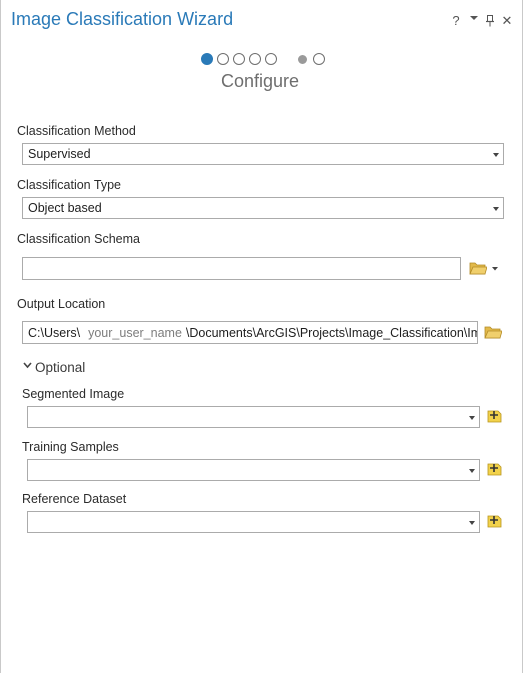 This screenshot has height=673, width=523. What do you see at coordinates (60, 367) in the screenshot?
I see `optional-section-label: Optional` at bounding box center [60, 367].